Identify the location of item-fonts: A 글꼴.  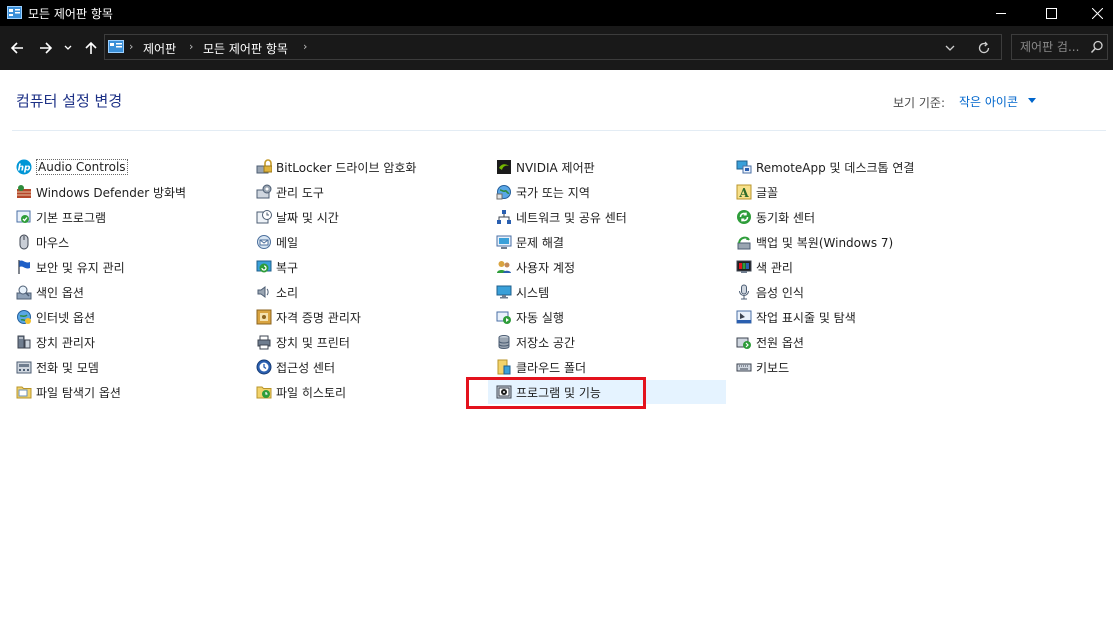
(845, 192).